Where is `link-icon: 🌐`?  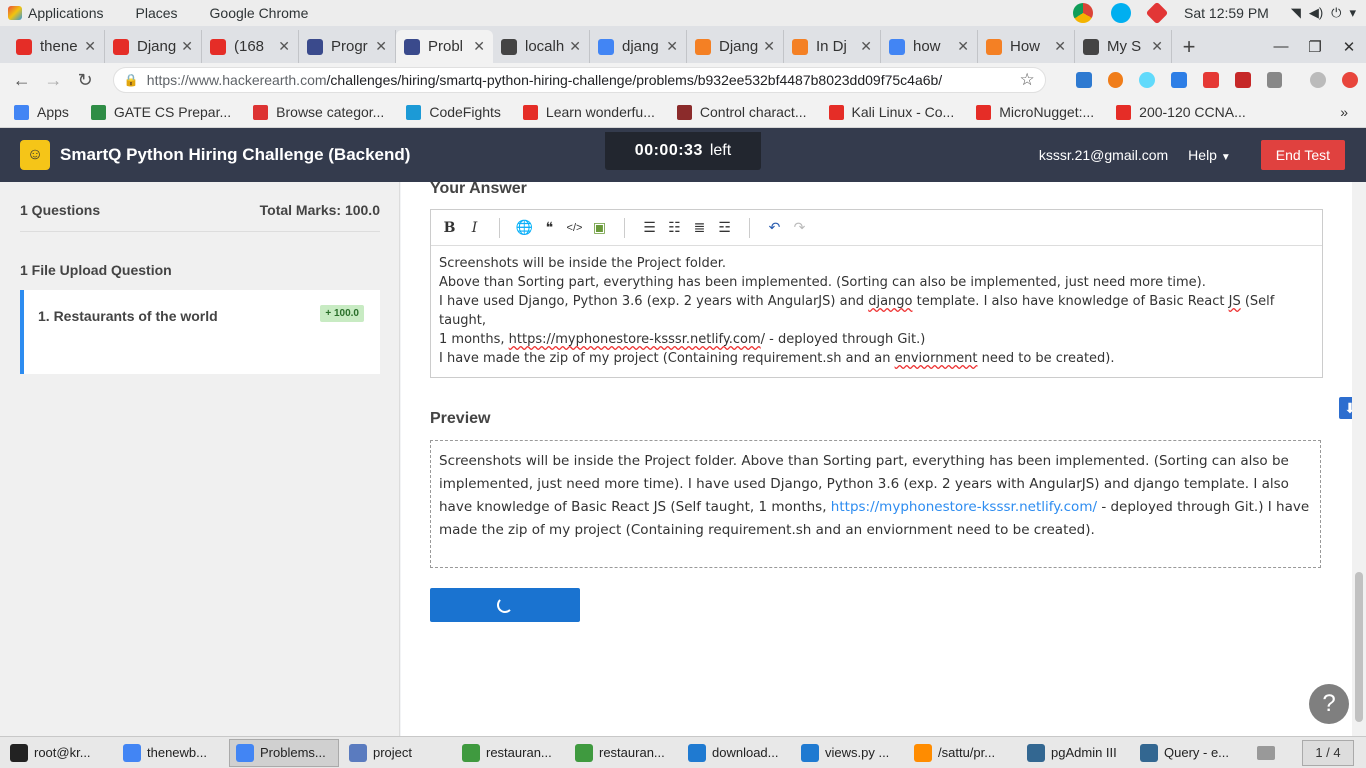
link-icon: 🌐 is located at coordinates (524, 227).